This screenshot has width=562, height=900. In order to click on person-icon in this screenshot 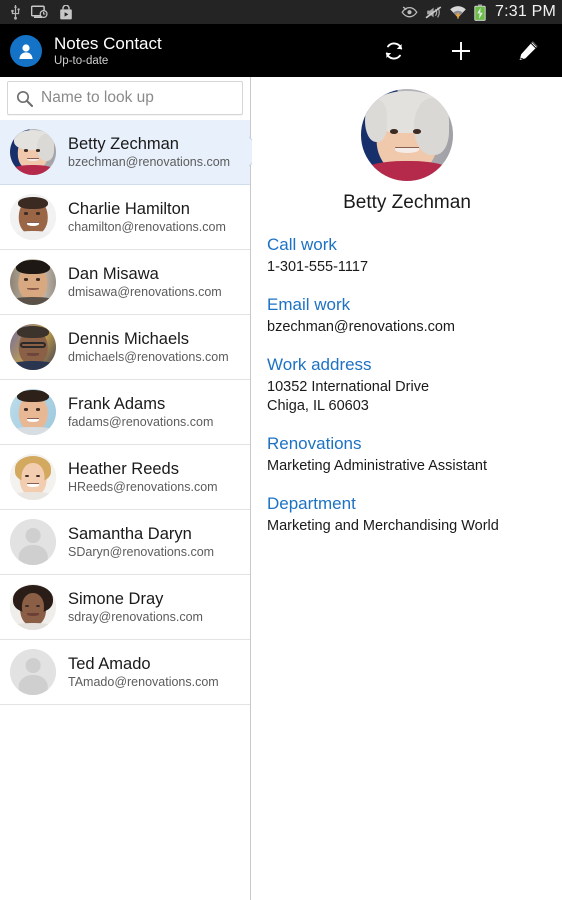, I will do `click(26, 51)`.